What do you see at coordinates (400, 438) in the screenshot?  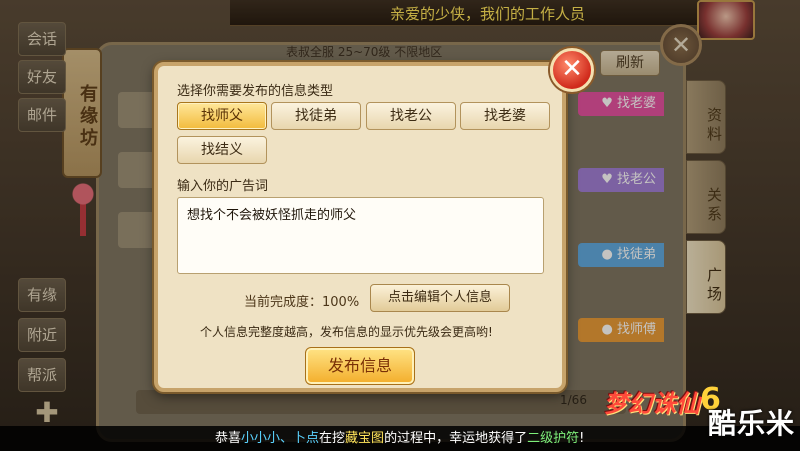 I see `system-message: 恭喜小小小、卜点在挖藏宝图的过程中，幸运地获得了二级护符!` at bounding box center [400, 438].